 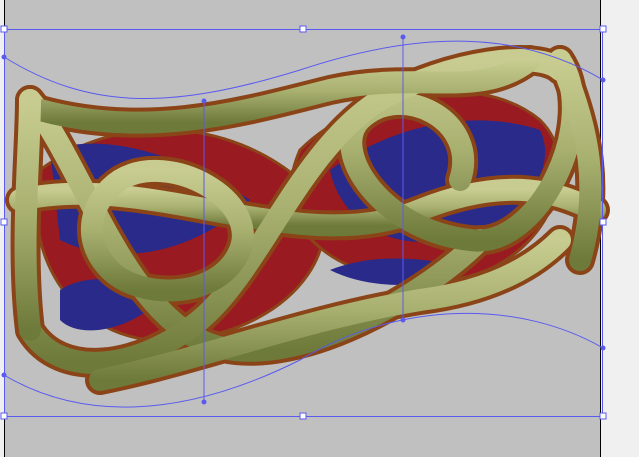 I want to click on handle-middle-left, so click(x=4, y=222).